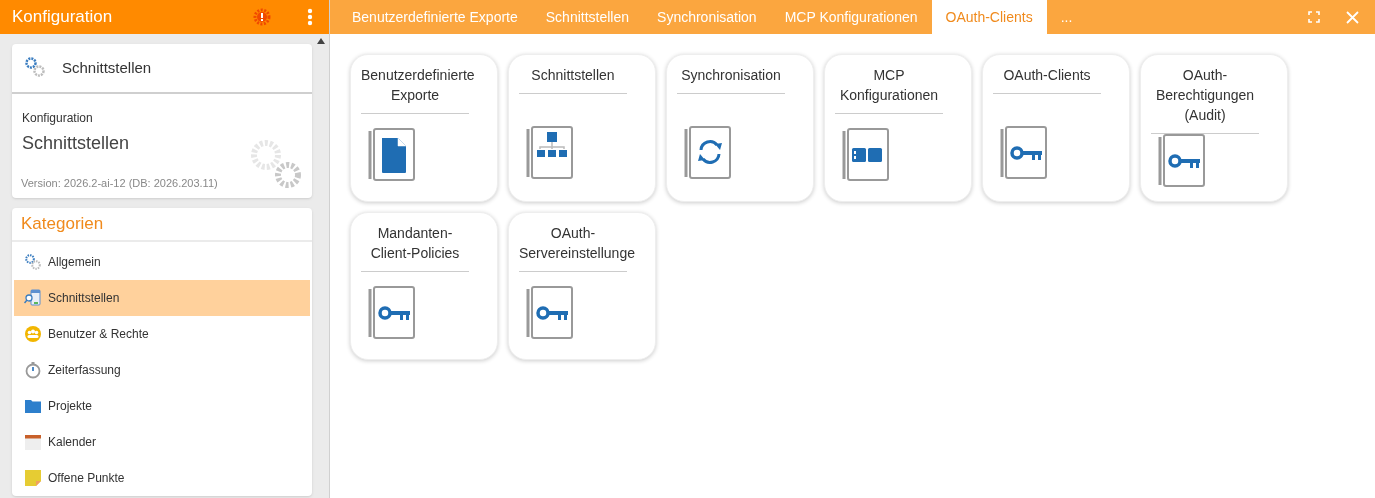 This screenshot has width=1375, height=498. What do you see at coordinates (1352, 17) in the screenshot?
I see `close-icon` at bounding box center [1352, 17].